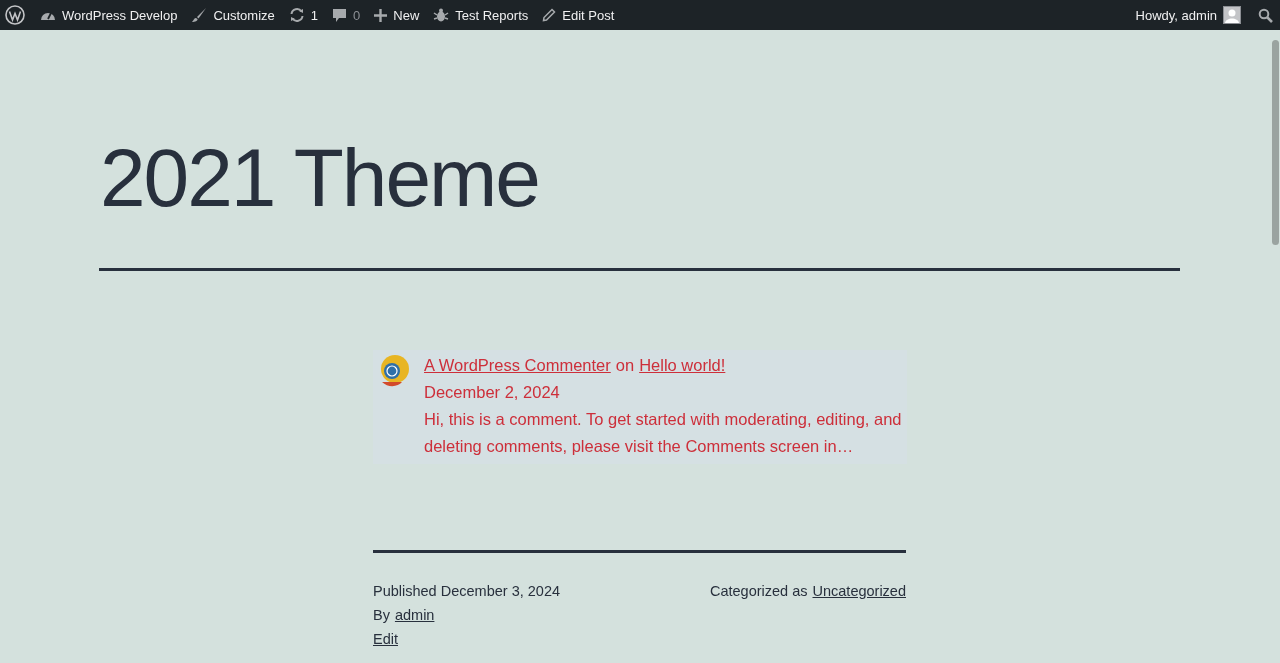 This screenshot has height=663, width=1280. Describe the element at coordinates (109, 15) in the screenshot. I see `admin-bar-item: WordPress Develop` at that location.